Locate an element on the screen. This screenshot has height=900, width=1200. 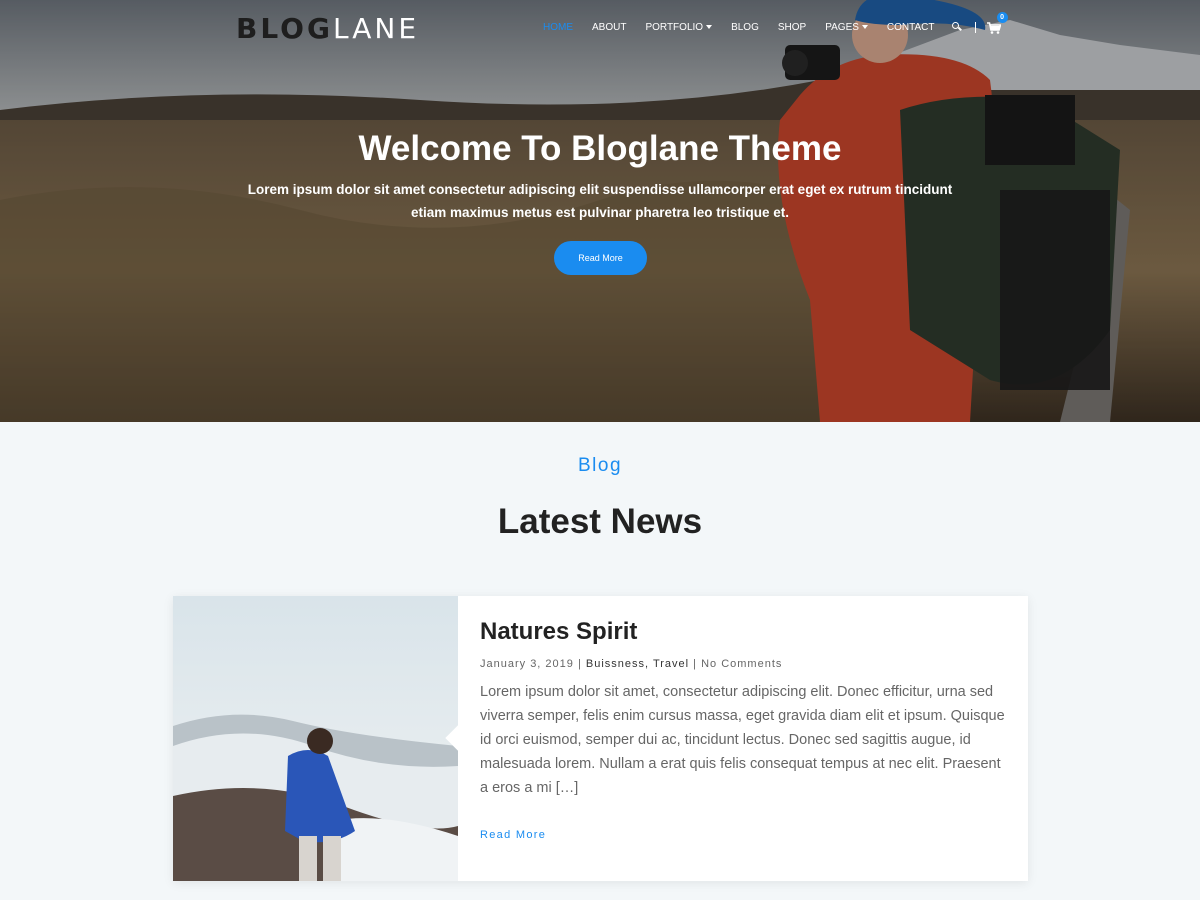
nav-portfolio: PORTFOLIO is located at coordinates (679, 27).